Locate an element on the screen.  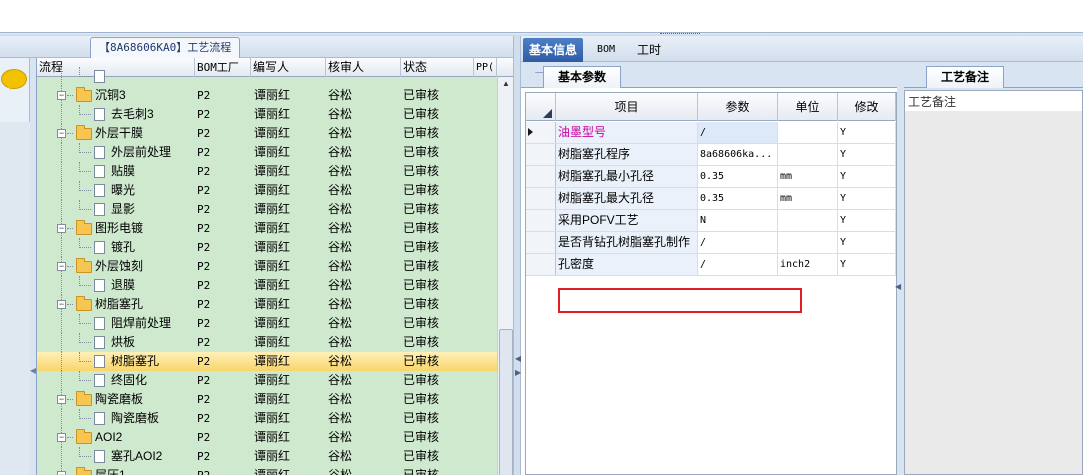
tree-scrollbar: ▲ is located at coordinates (505, 276).